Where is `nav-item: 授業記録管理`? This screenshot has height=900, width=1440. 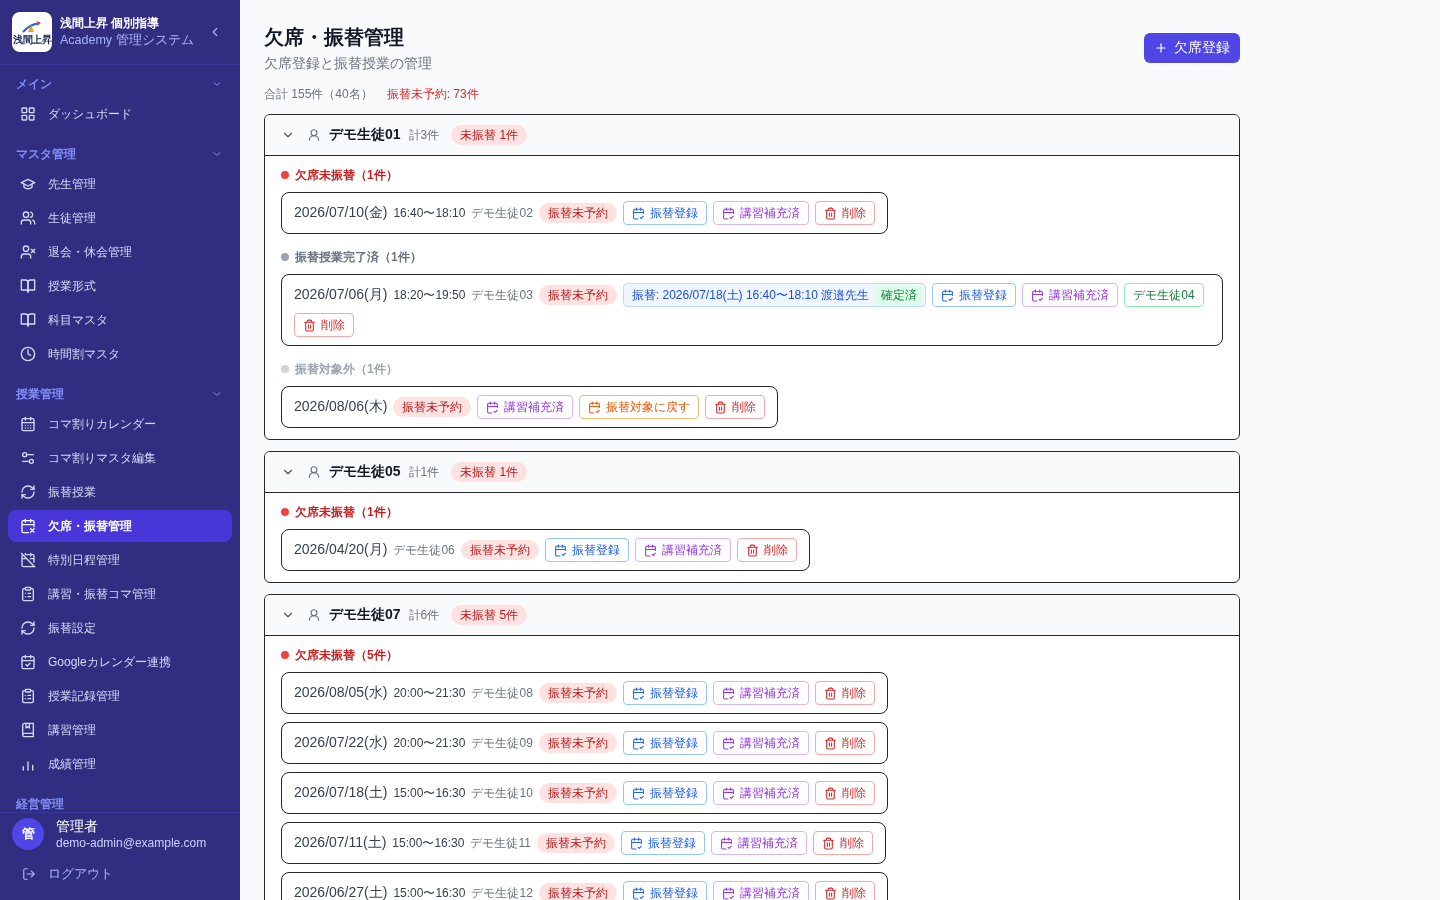
nav-item: 授業記録管理 is located at coordinates (120, 696).